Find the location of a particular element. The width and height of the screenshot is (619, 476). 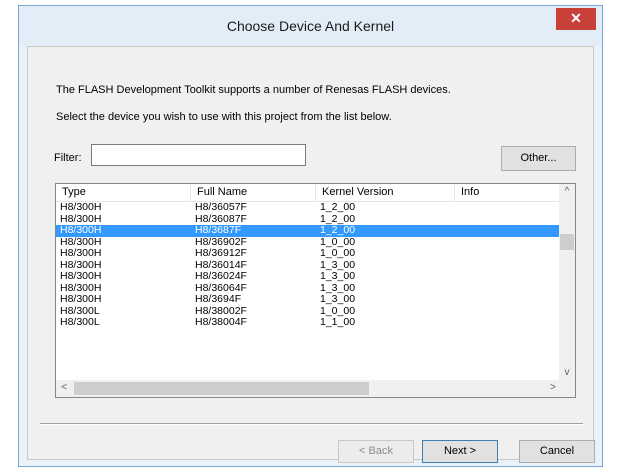

table-row: H8/300H H8/36024F 1_3_00 is located at coordinates (308, 276).